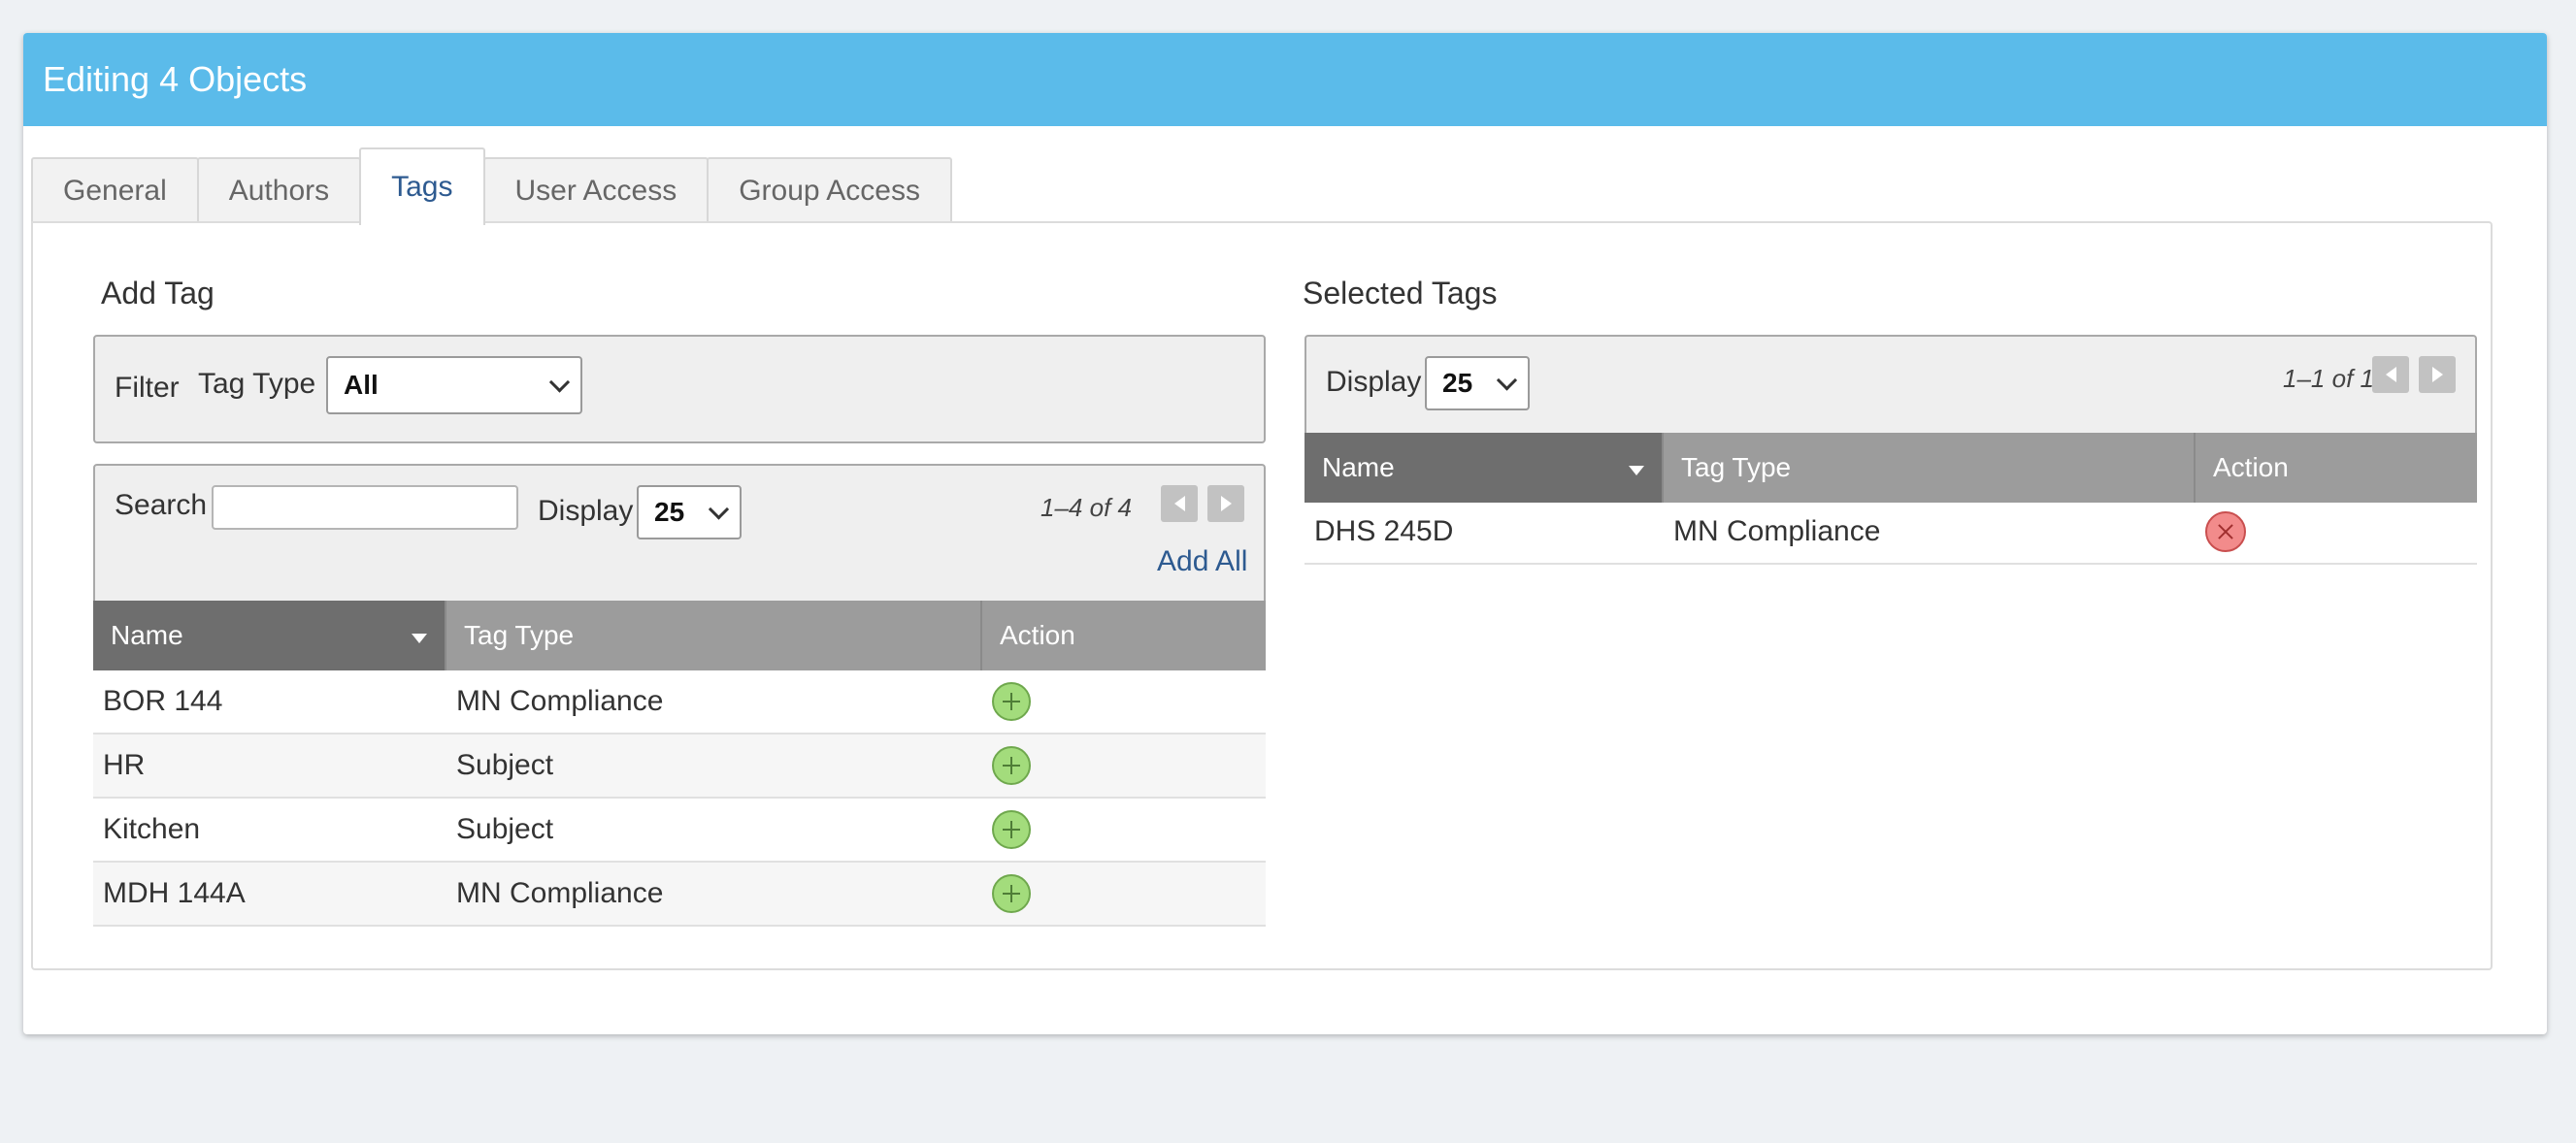 This screenshot has height=1143, width=2576. Describe the element at coordinates (1086, 507) in the screenshot. I see `pager-text: 1–4 of 4` at that location.